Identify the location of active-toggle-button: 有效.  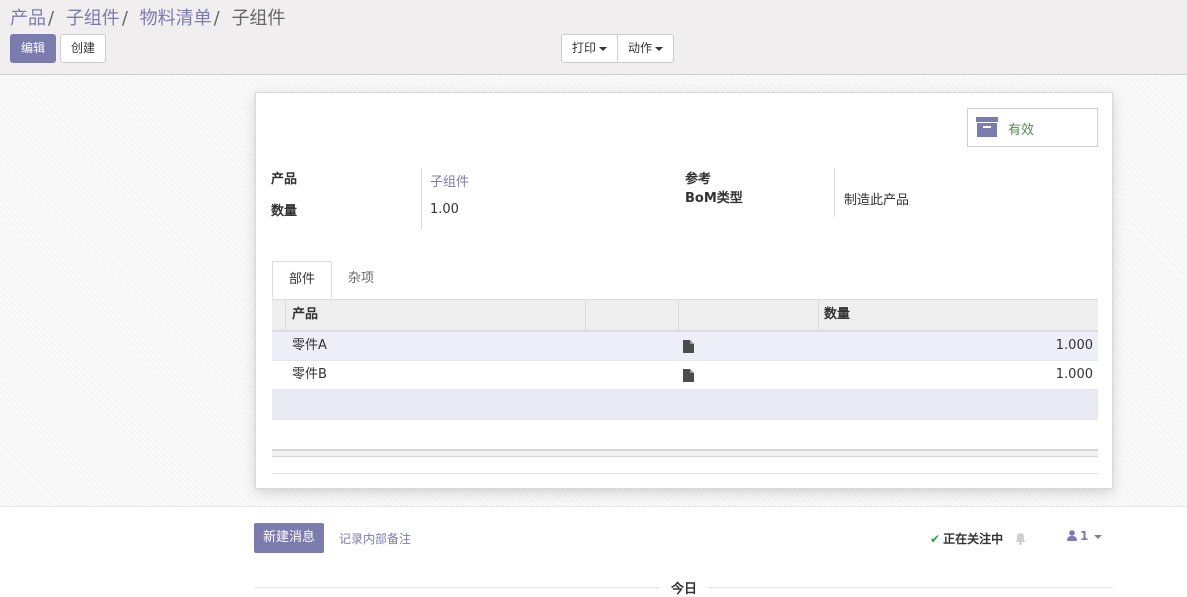
(1032, 127).